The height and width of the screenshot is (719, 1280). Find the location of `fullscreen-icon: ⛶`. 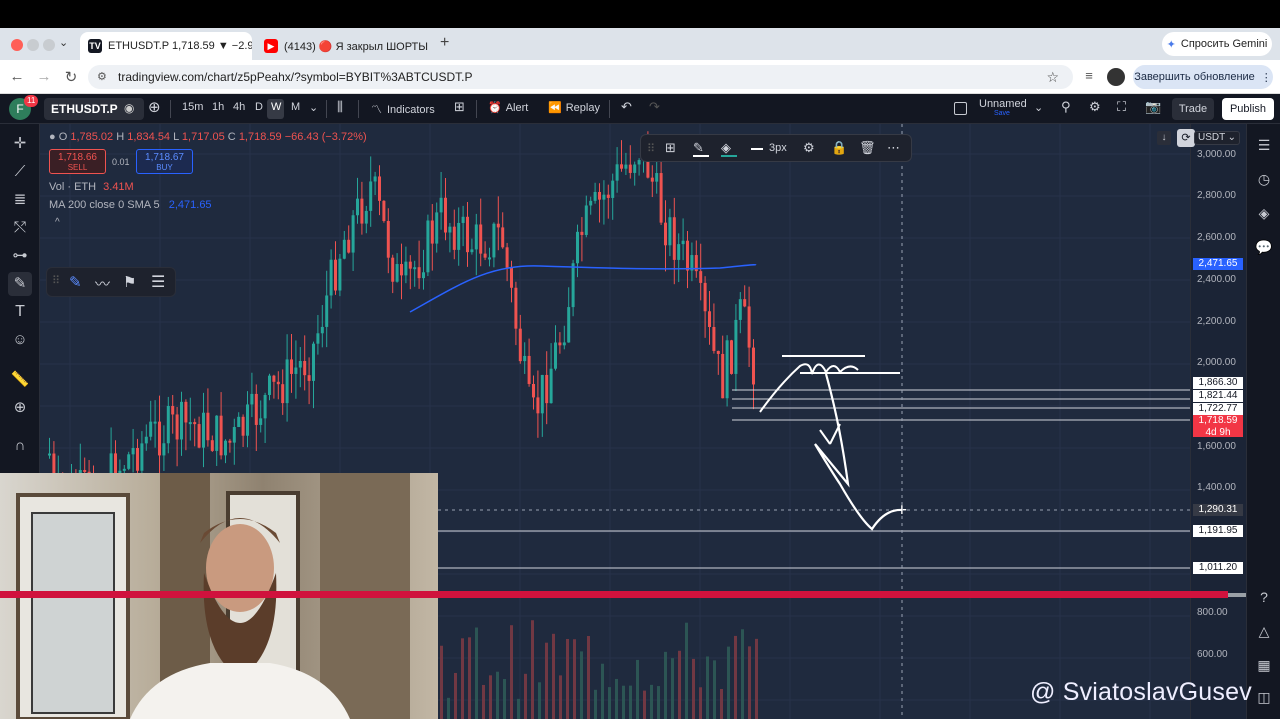

fullscreen-icon: ⛶ is located at coordinates (1121, 107).